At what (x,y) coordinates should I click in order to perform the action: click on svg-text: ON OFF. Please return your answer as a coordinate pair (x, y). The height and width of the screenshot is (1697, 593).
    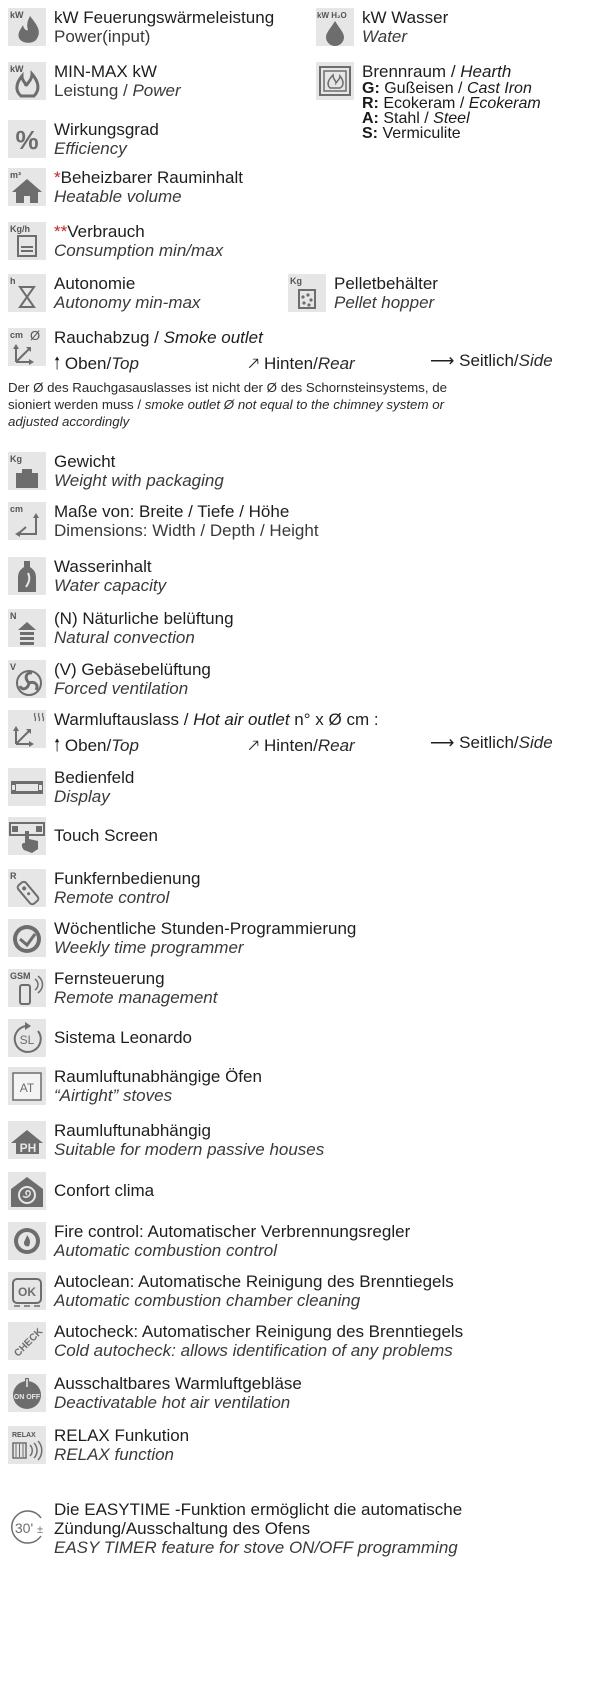
    Looking at the image, I should click on (27, 1397).